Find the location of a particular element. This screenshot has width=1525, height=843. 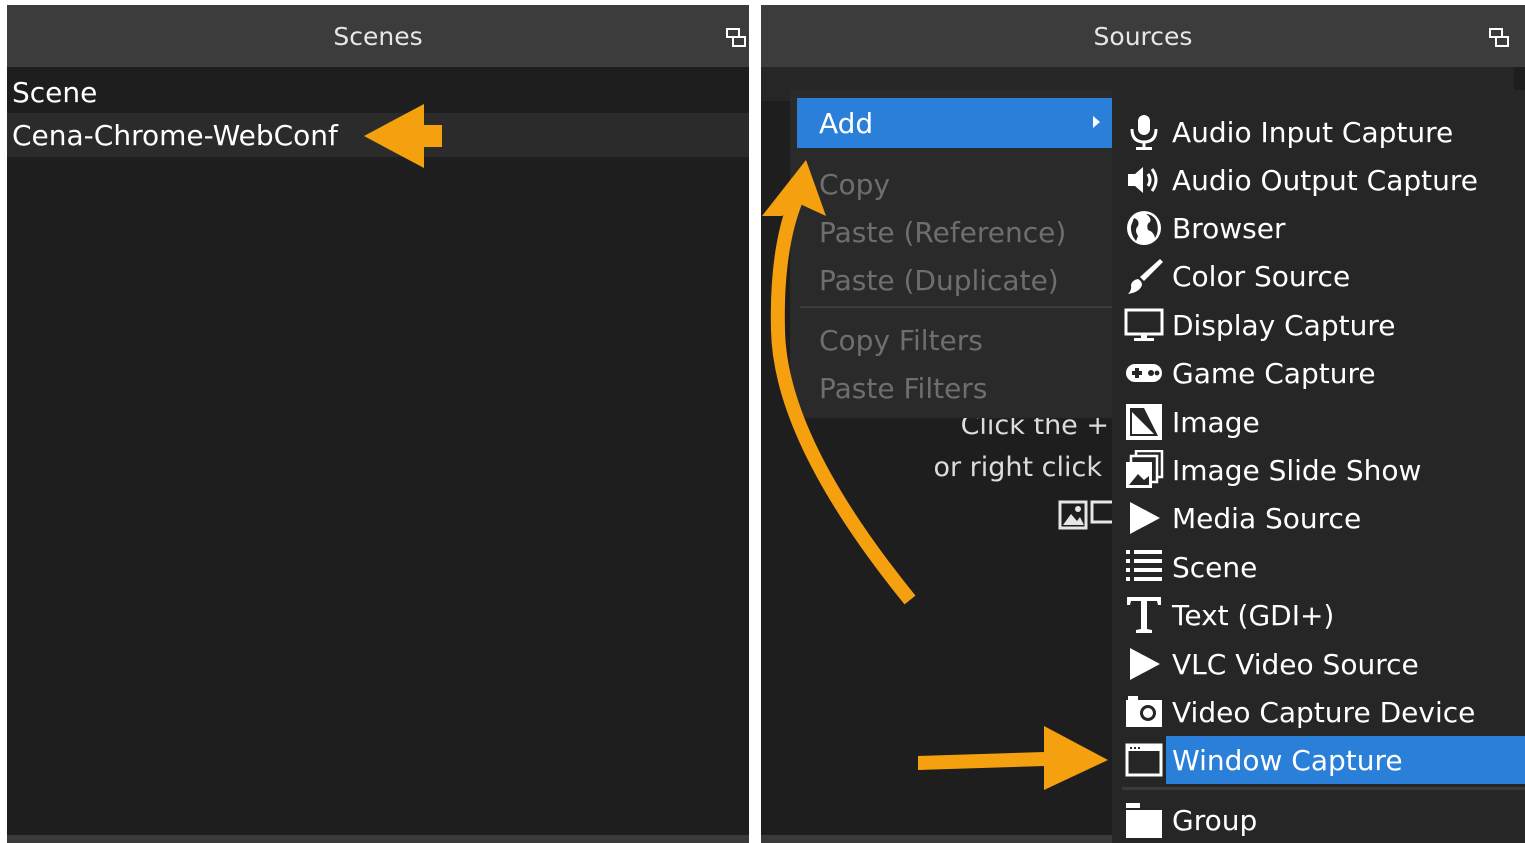

submenu-item-media-source: Media Source is located at coordinates (1322, 518).